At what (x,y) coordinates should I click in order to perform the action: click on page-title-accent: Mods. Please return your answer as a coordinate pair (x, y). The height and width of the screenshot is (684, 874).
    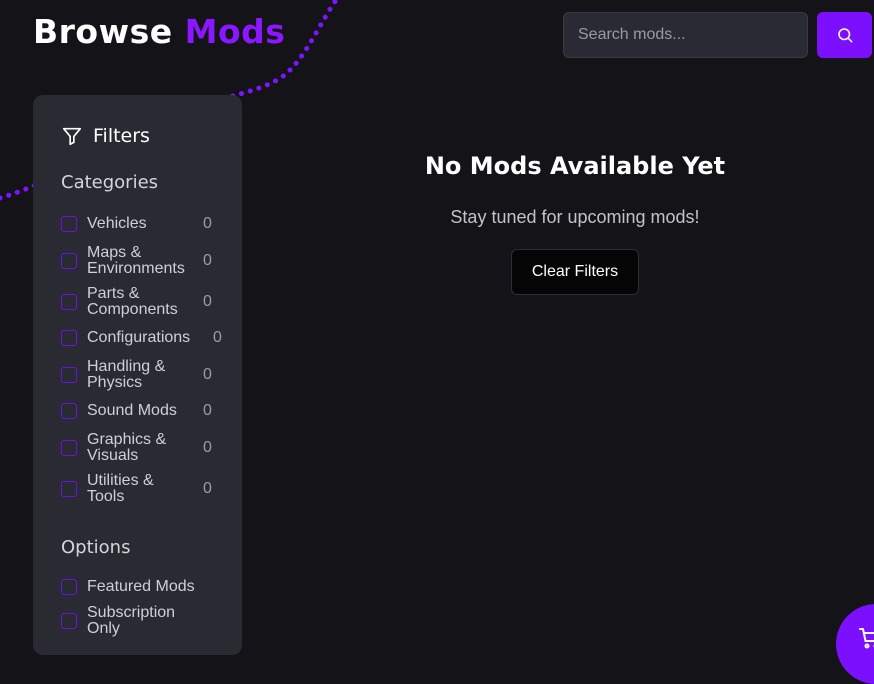
    Looking at the image, I should click on (235, 31).